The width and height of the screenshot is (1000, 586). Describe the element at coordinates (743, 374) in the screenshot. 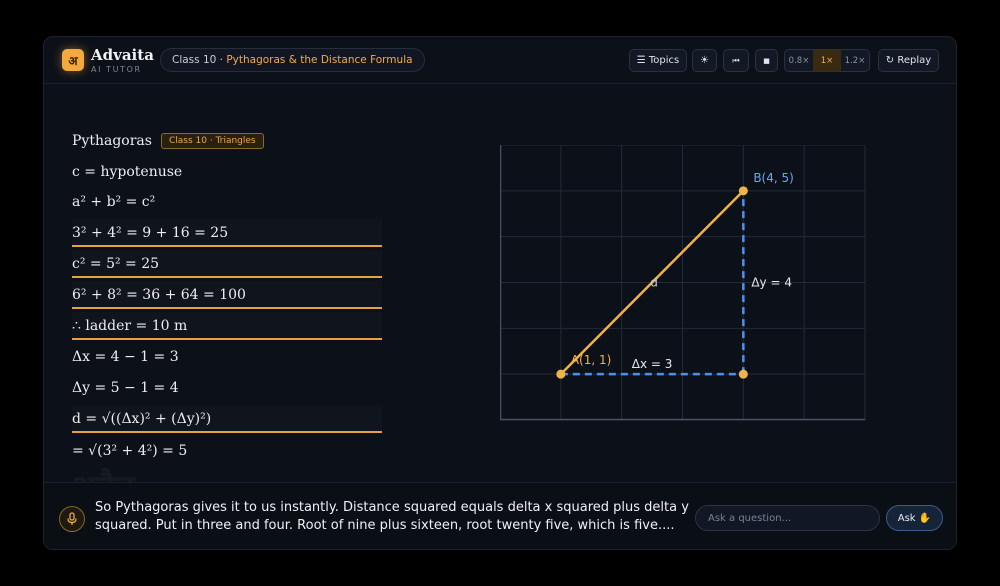

I see `corner-point-marker` at that location.